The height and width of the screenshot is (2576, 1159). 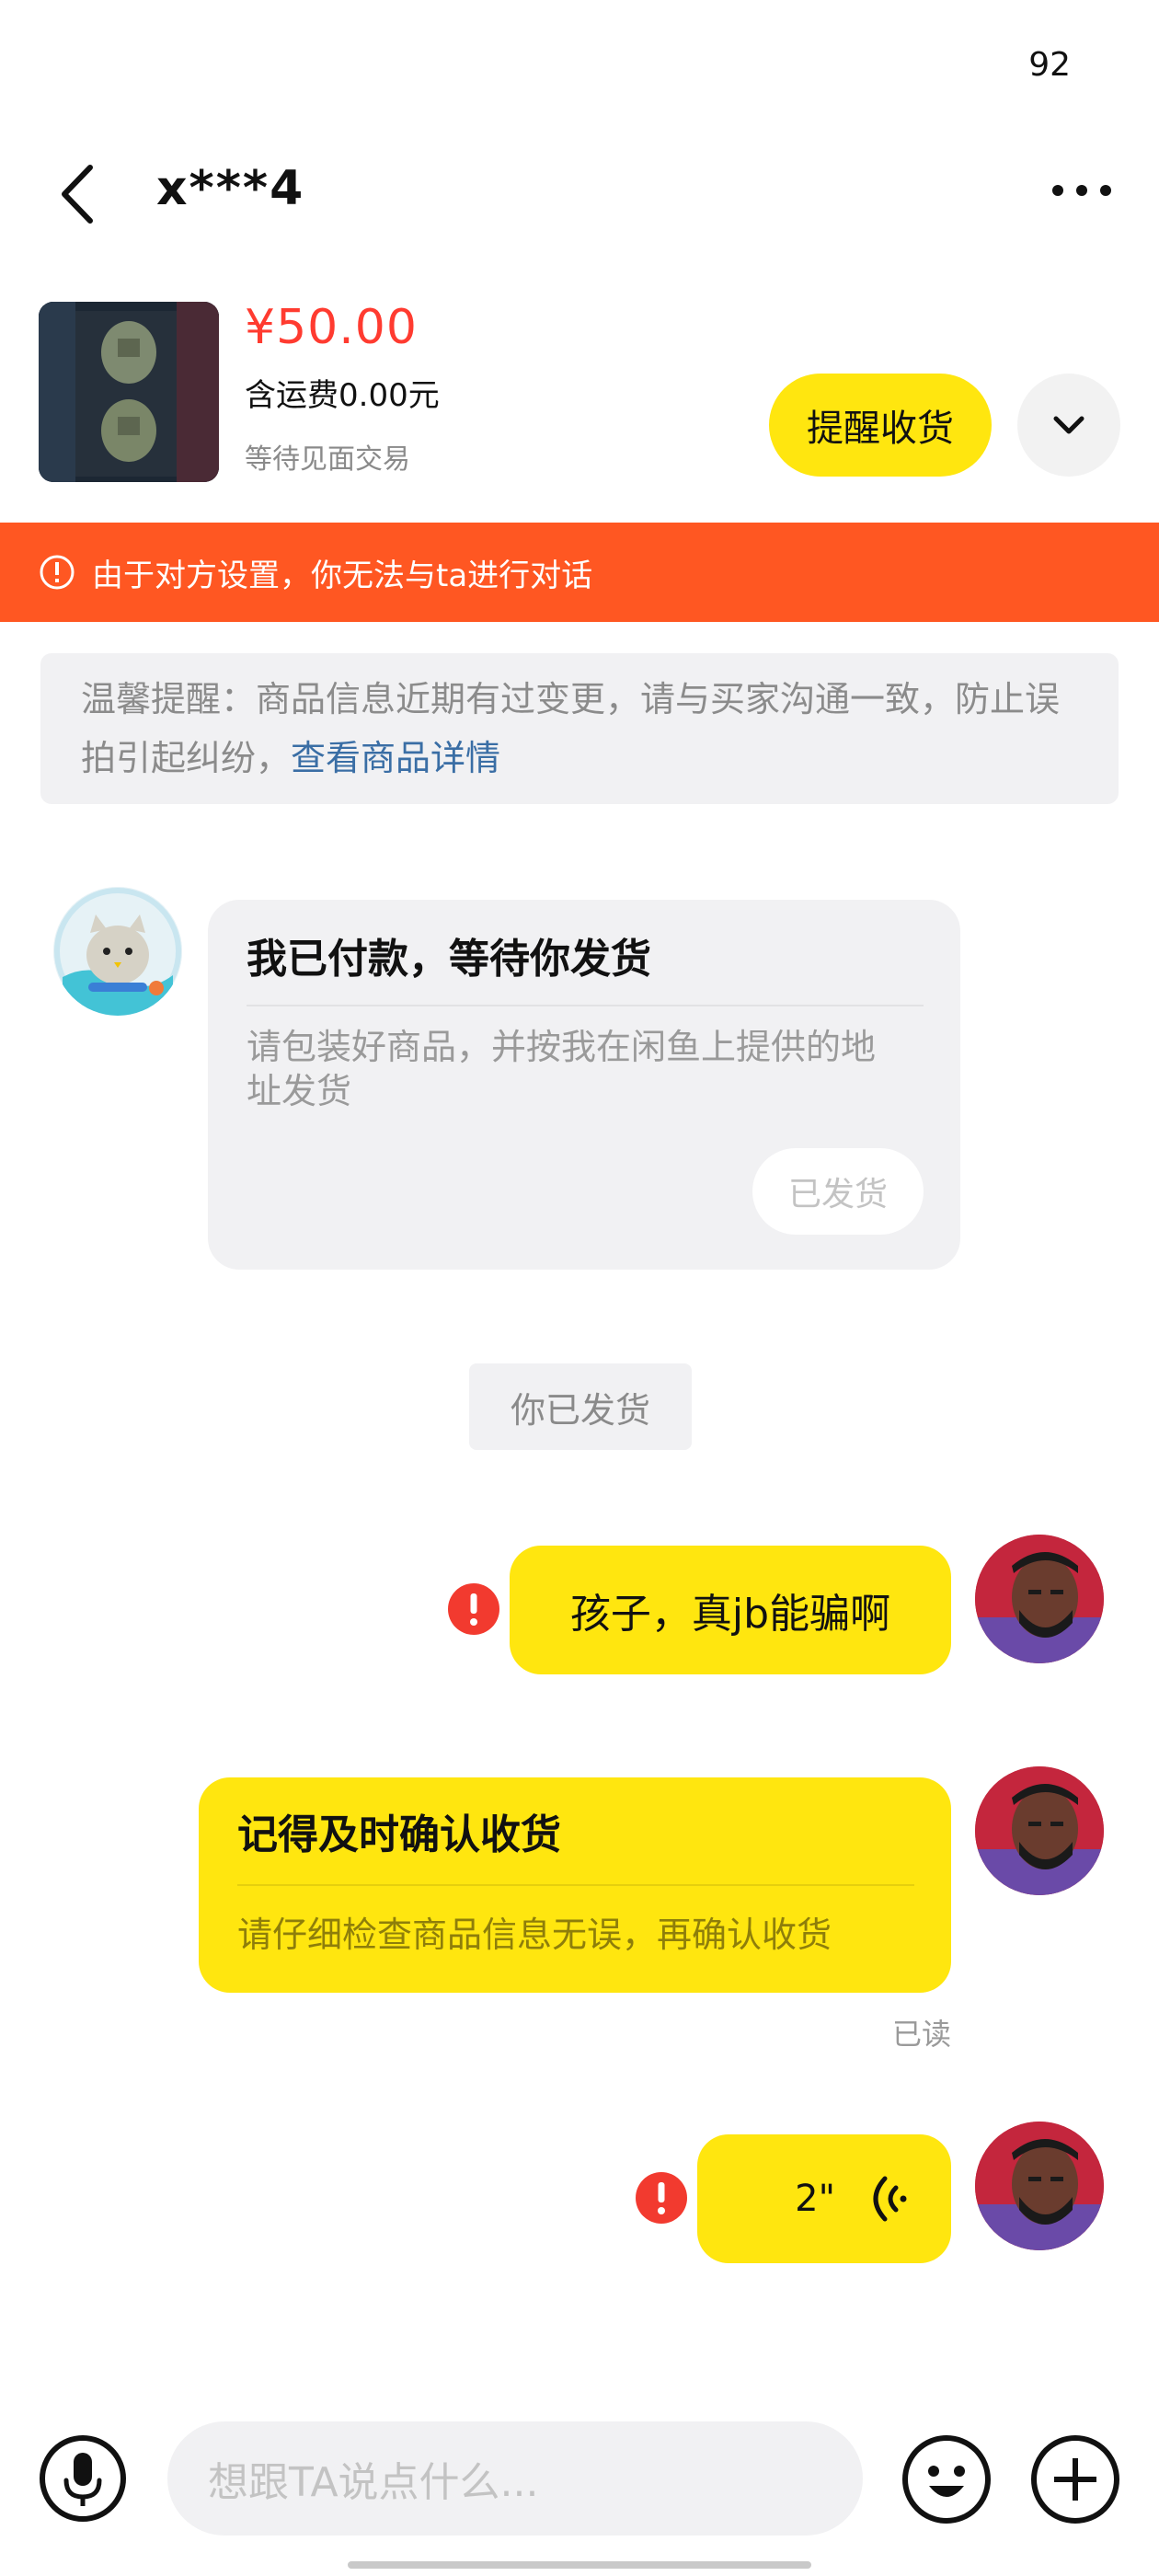 I want to click on tip-box: 温馨提醒：商品信息近期有过变更，请与买家沟通一致，防止误拍引起纠纷，查看商品详情, so click(x=579, y=728).